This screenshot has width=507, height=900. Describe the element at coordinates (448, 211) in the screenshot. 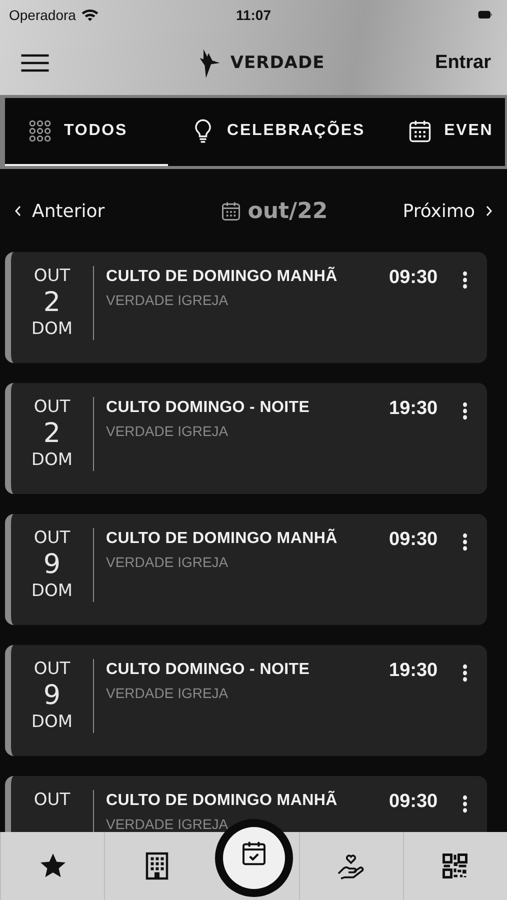

I see `next-button: Próximo` at that location.